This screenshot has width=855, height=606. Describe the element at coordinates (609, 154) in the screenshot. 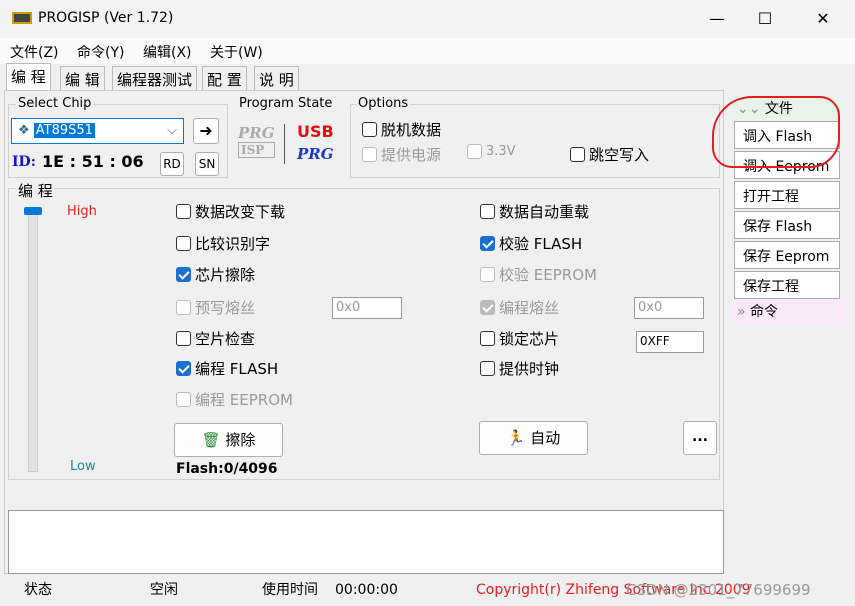

I see `skip-blank-checkbox: 跳空写入` at that location.